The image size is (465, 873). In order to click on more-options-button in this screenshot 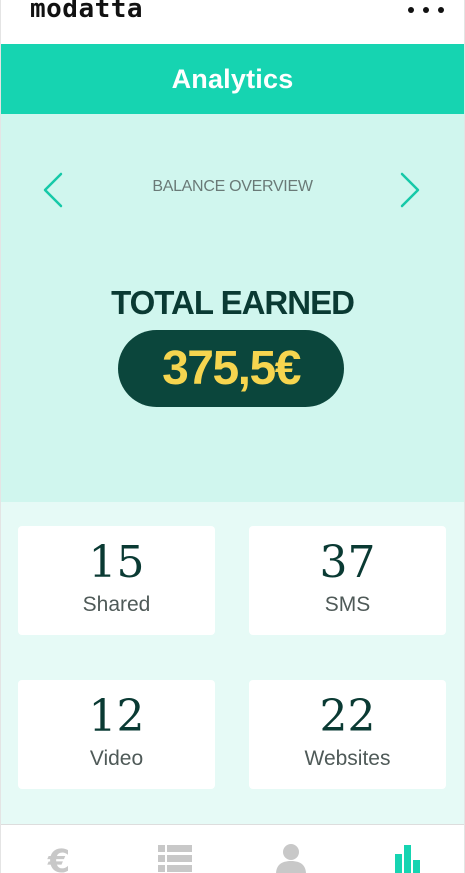, I will do `click(426, 10)`.